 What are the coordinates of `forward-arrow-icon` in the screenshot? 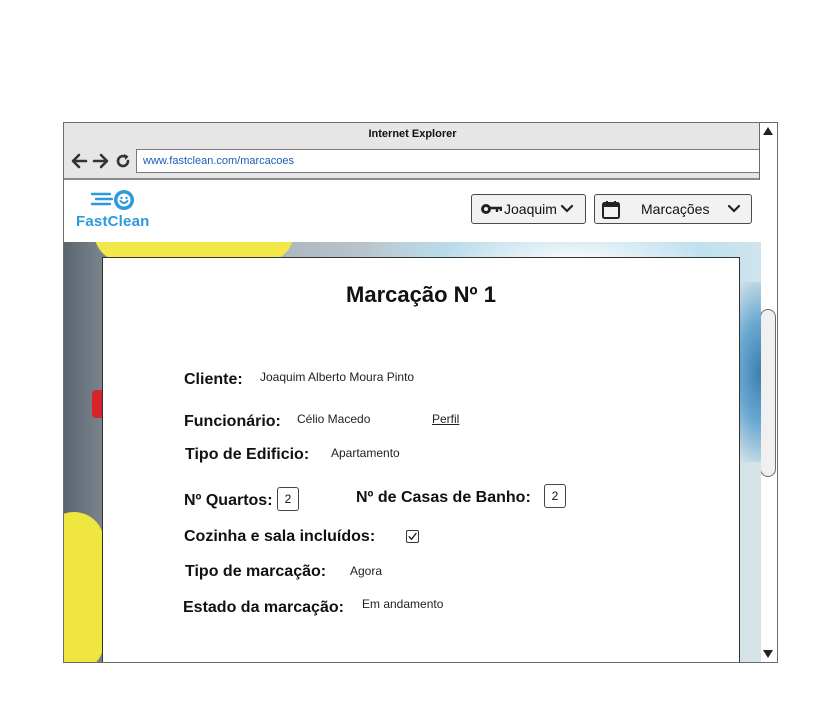 It's located at (101, 161).